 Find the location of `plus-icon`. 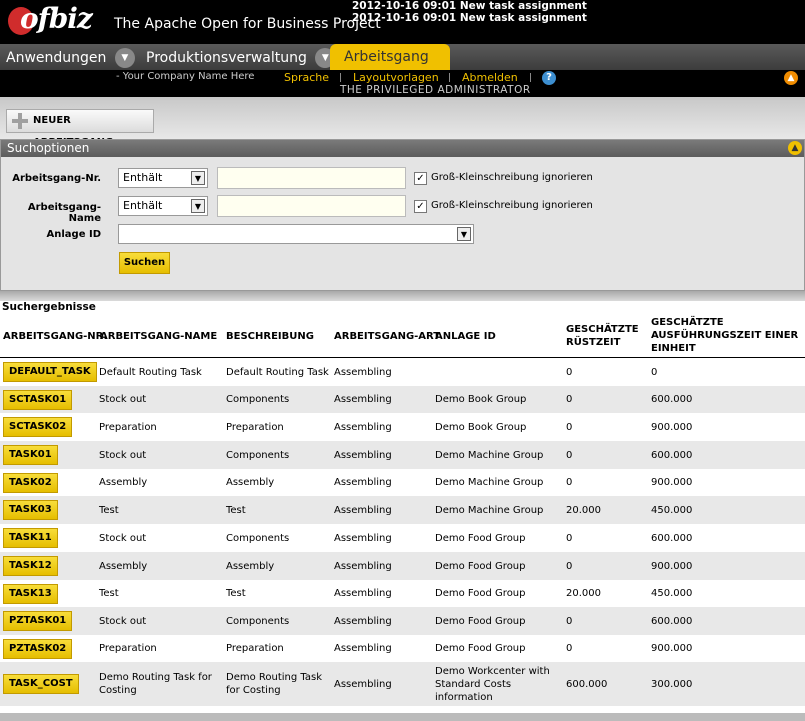

plus-icon is located at coordinates (20, 121).